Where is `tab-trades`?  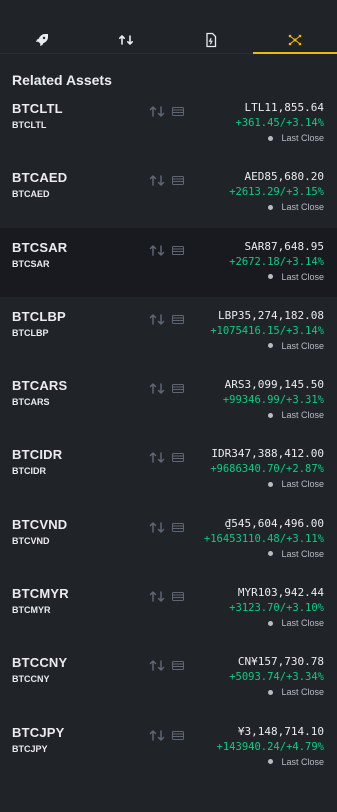
tab-trades is located at coordinates (126, 40).